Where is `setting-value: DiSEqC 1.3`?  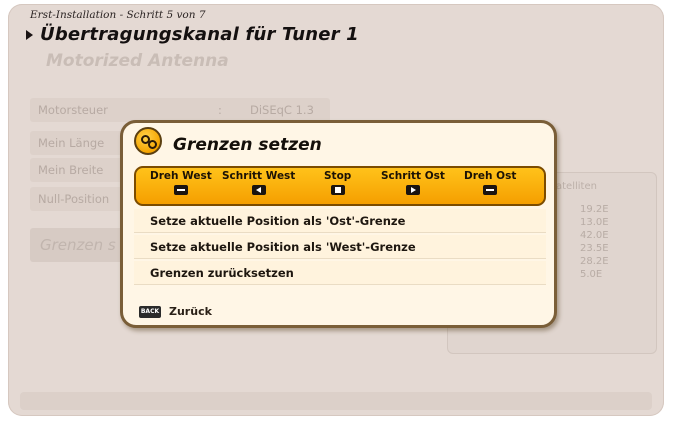
setting-value: DiSEqC 1.3 is located at coordinates (282, 110).